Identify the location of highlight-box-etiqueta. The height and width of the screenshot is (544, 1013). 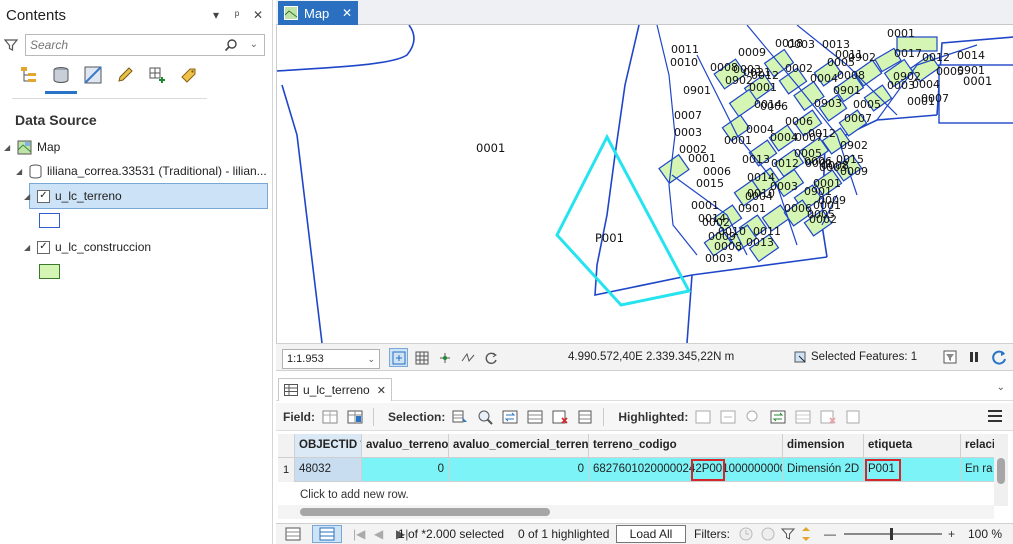
(883, 470).